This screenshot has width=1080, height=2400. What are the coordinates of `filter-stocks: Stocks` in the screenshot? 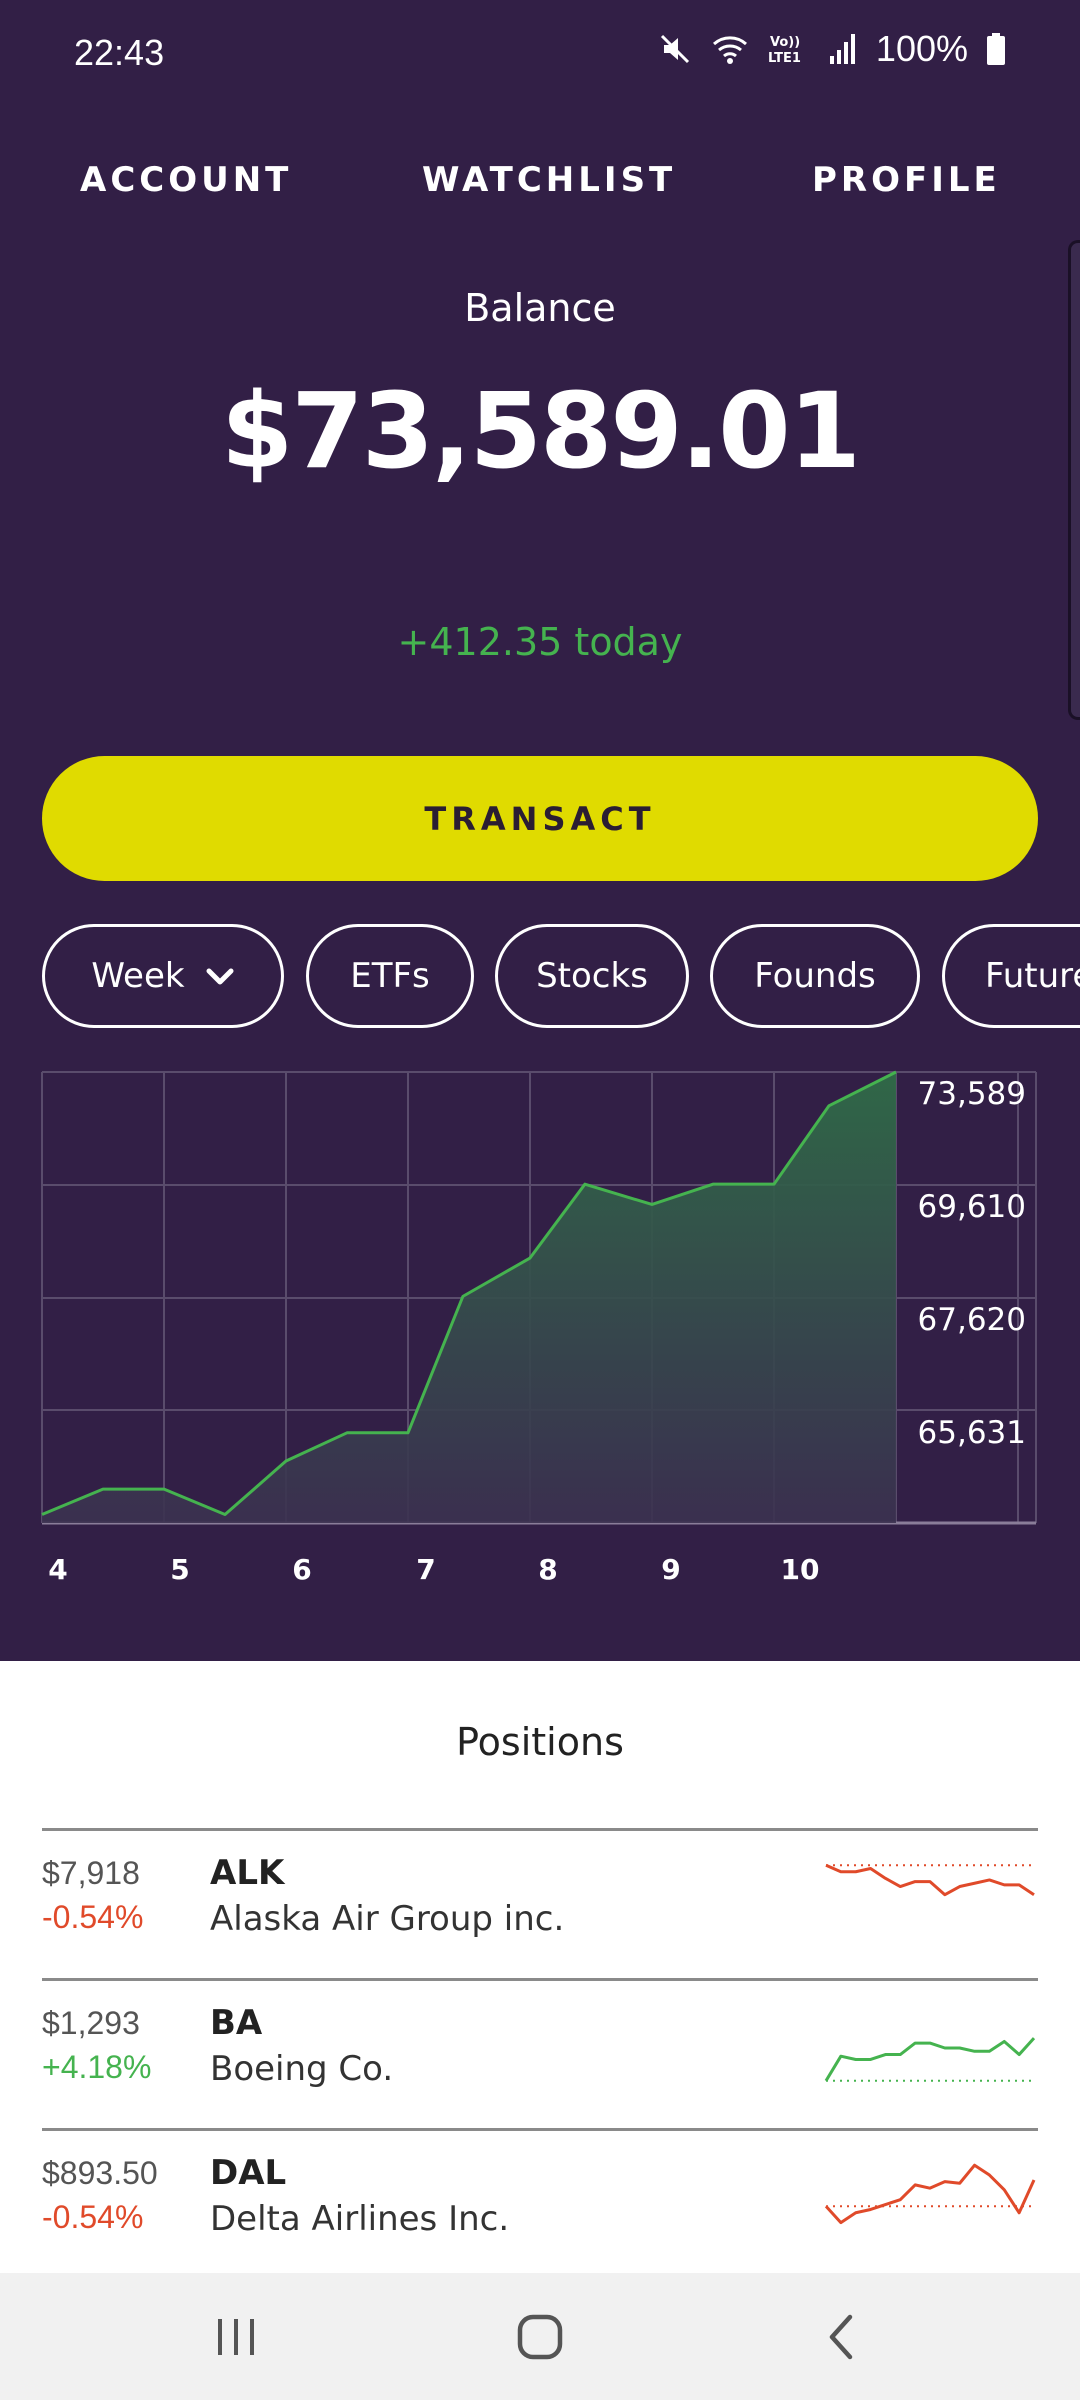 It's located at (592, 976).